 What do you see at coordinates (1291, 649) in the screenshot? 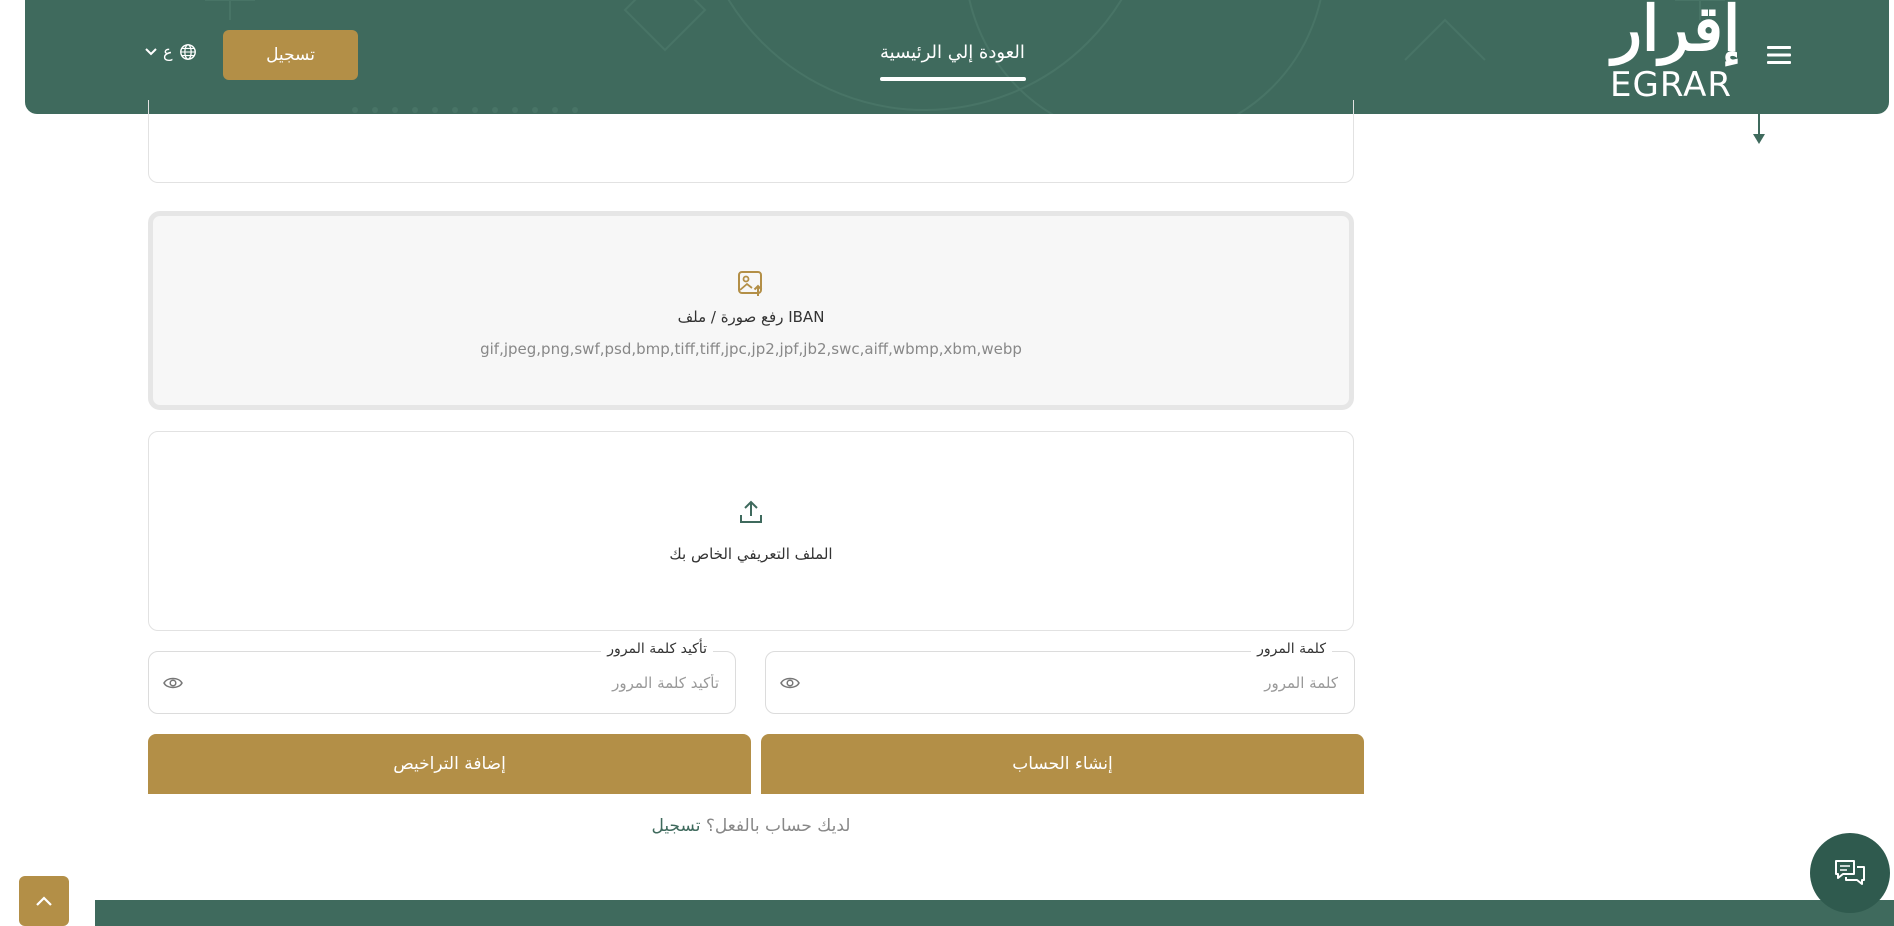
I see `password-label: كلمة المرور` at bounding box center [1291, 649].